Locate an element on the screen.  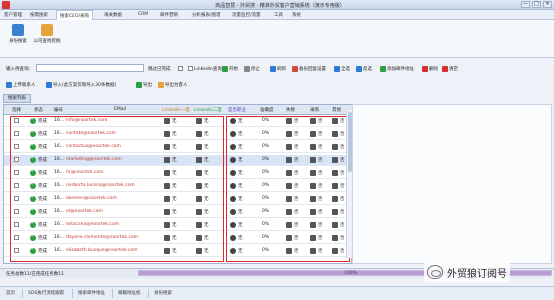
task-count-text: 任务总数11/已完成任务数11 is located at coordinates (35, 274).